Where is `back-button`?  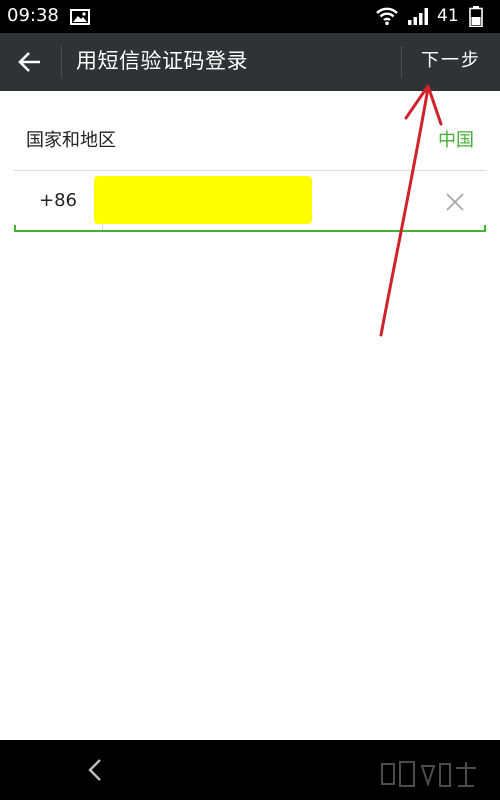 back-button is located at coordinates (30, 62).